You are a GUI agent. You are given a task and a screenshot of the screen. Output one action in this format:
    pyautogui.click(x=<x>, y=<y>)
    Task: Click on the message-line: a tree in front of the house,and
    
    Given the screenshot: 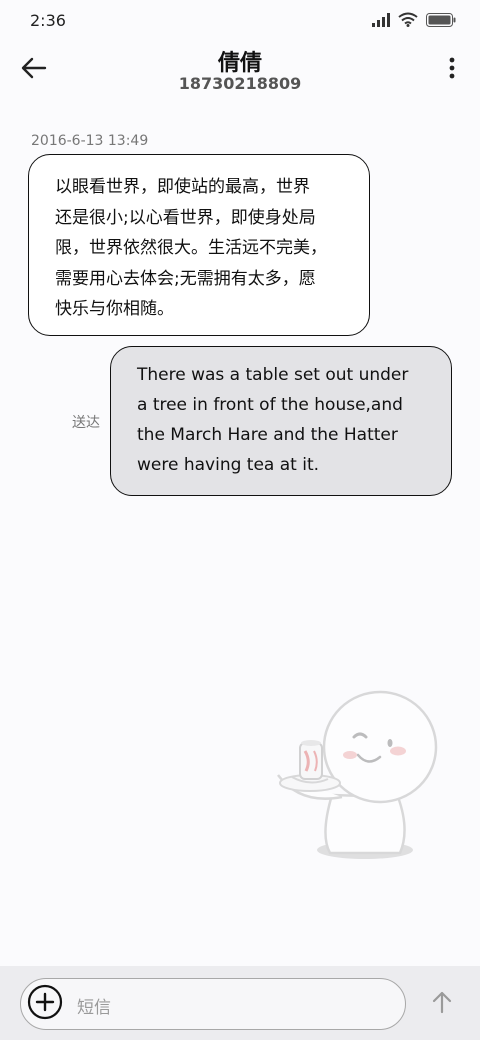 What is the action you would take?
    pyautogui.click(x=270, y=405)
    